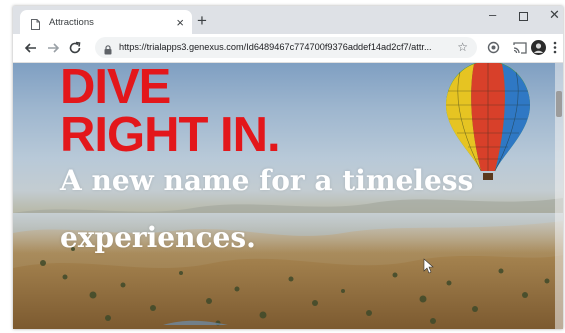  What do you see at coordinates (492, 14) in the screenshot?
I see `minimize-icon: –` at bounding box center [492, 14].